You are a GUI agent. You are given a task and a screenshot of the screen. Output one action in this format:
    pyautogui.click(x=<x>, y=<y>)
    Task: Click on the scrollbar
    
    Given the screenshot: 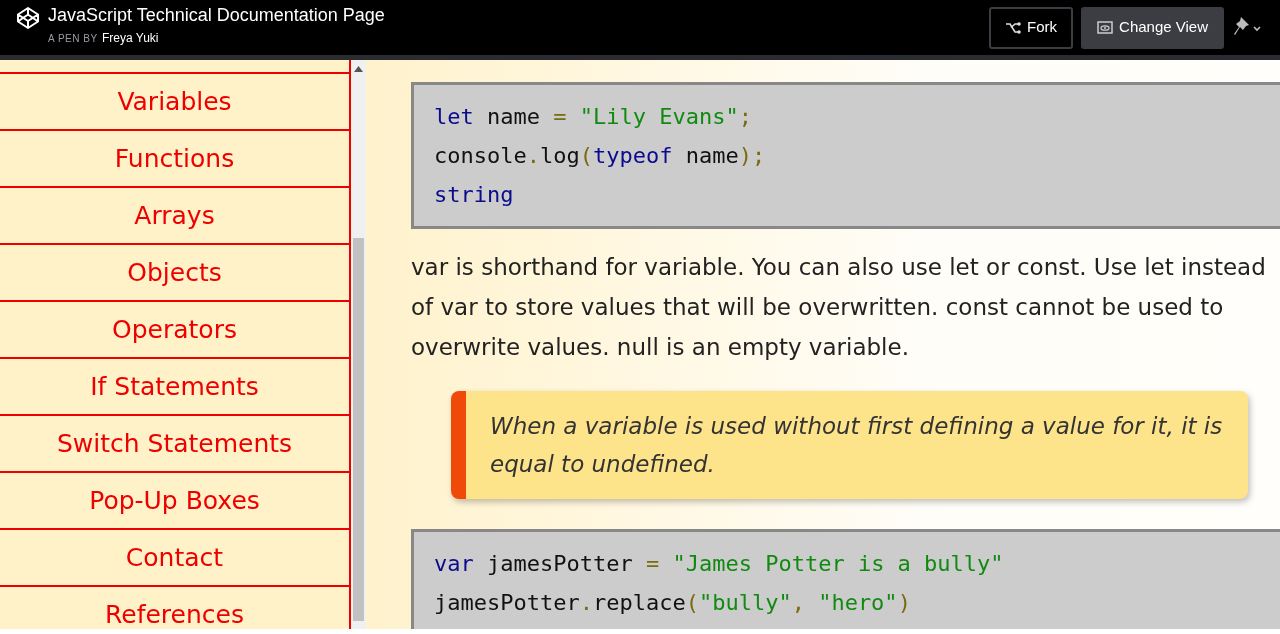 What is the action you would take?
    pyautogui.click(x=358, y=344)
    